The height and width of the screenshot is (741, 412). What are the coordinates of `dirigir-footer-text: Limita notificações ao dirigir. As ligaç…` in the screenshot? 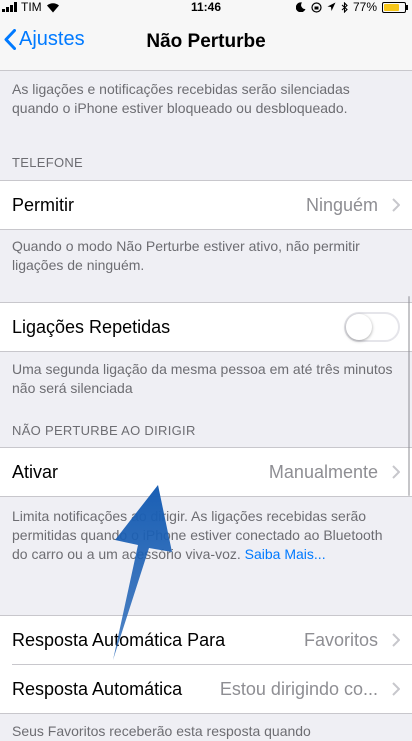 It's located at (197, 535).